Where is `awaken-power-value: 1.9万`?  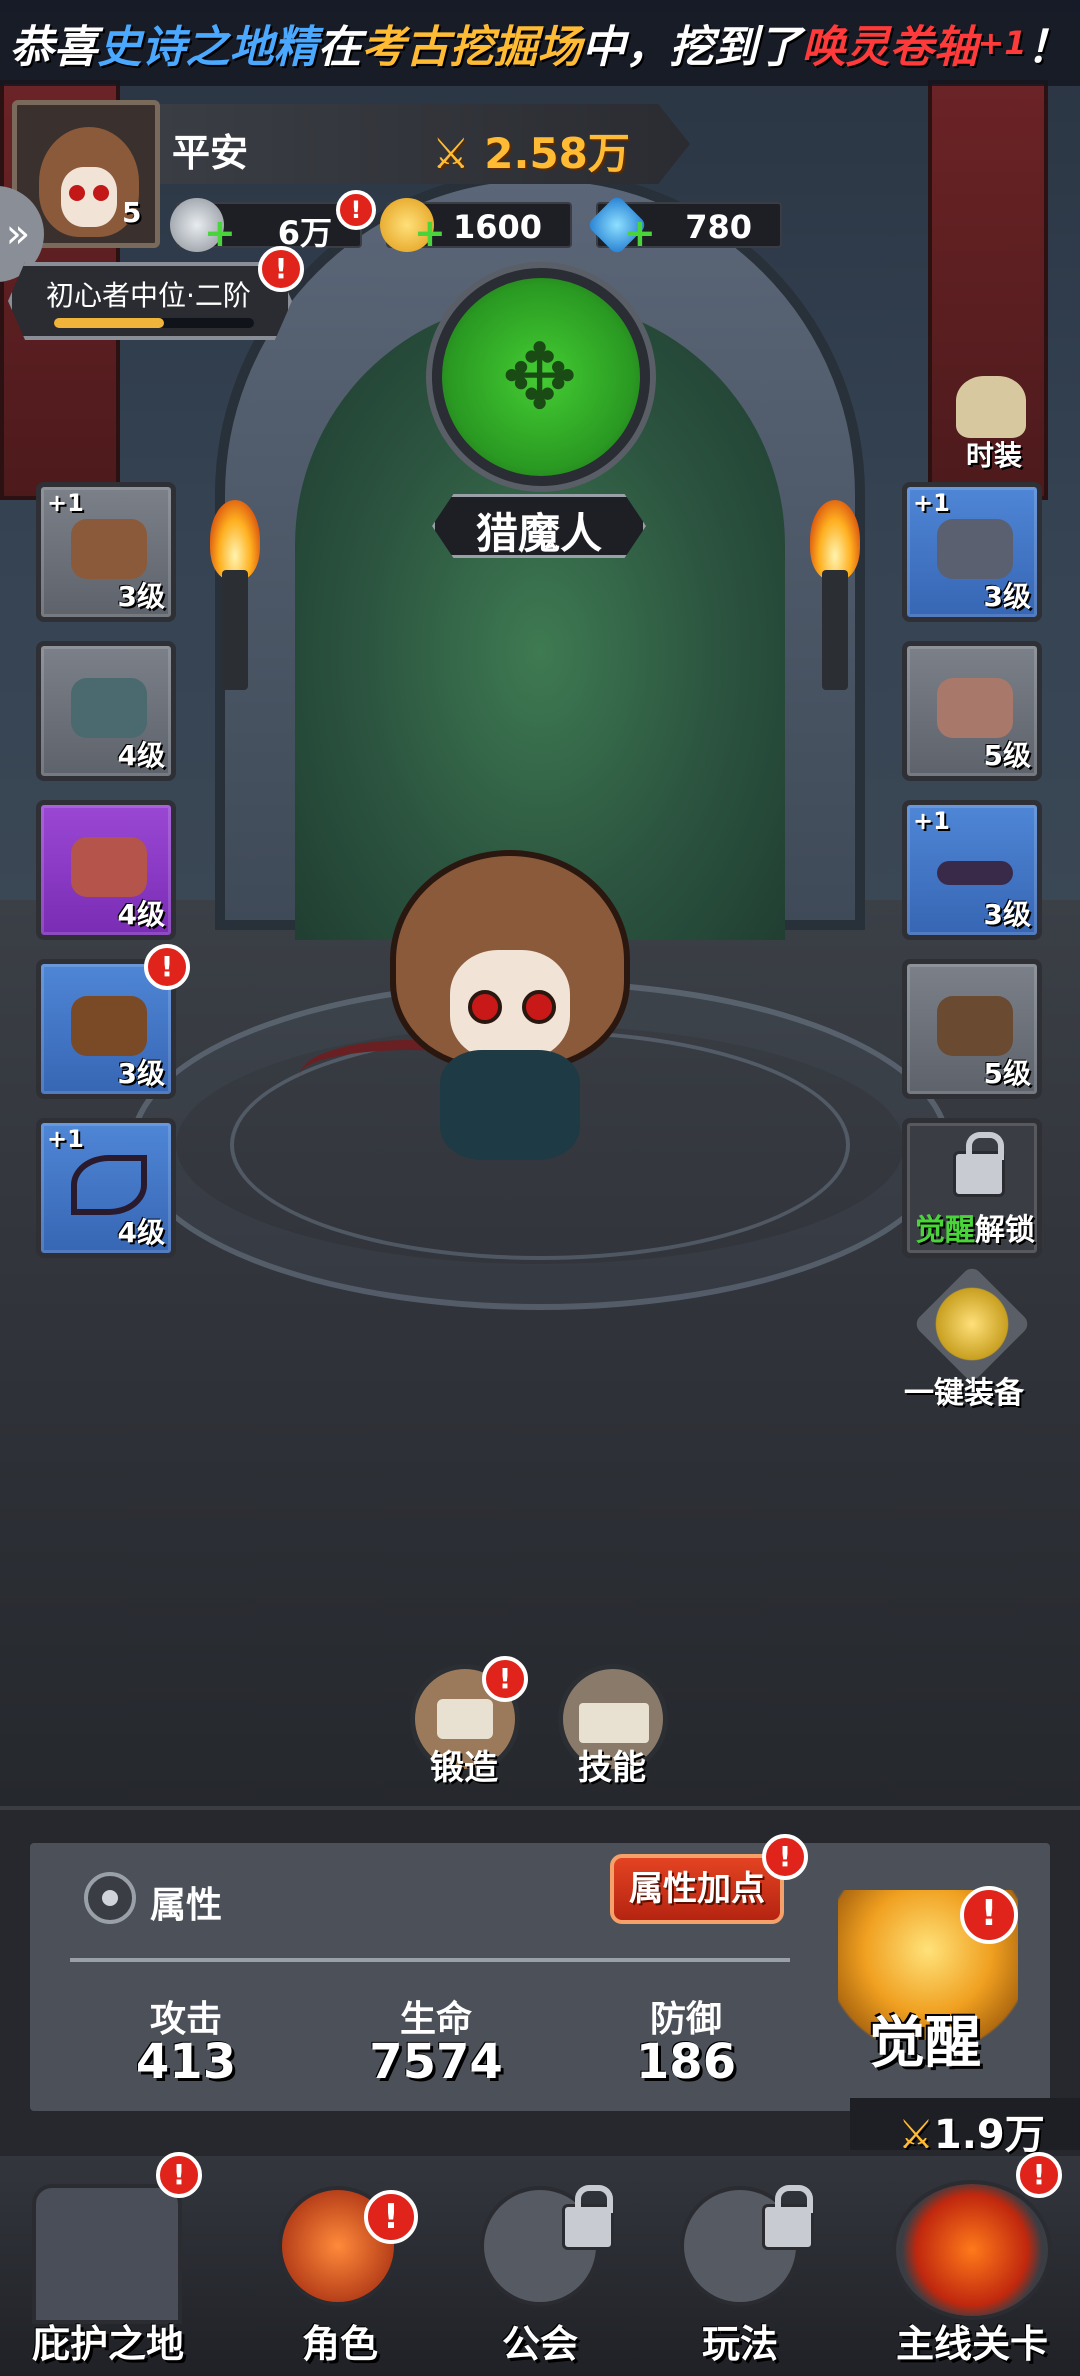
awaken-power-value: 1.9万 is located at coordinates (989, 2135).